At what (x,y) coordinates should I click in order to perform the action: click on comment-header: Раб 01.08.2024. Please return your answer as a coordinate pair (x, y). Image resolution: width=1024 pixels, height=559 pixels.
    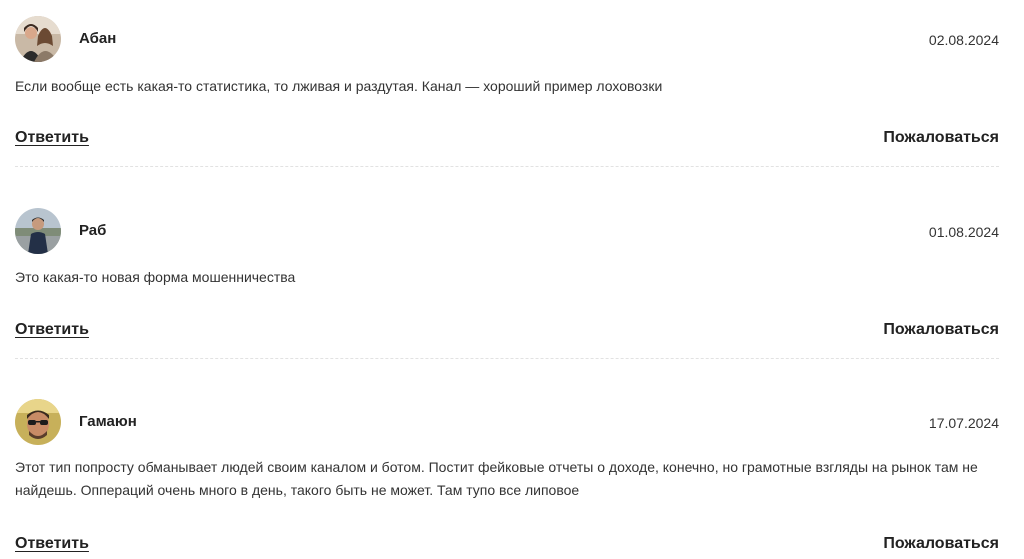
    Looking at the image, I should click on (507, 231).